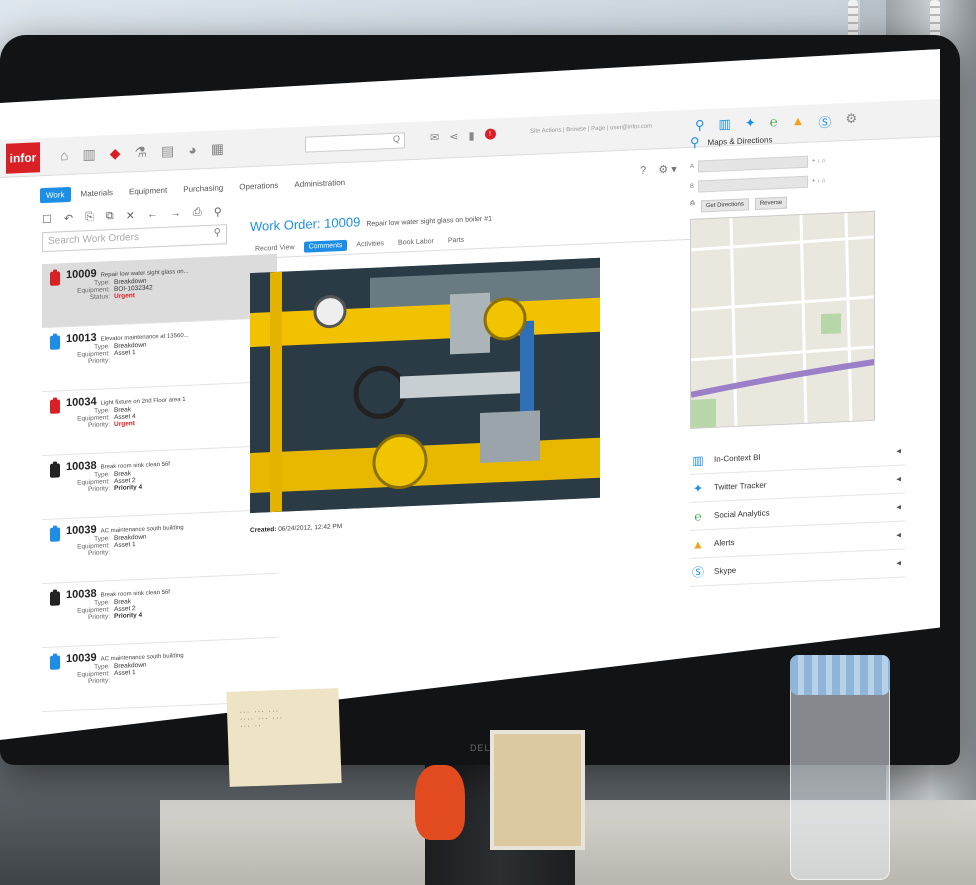 This screenshot has width=976, height=885. I want to click on reverse-button: Reverse, so click(771, 203).